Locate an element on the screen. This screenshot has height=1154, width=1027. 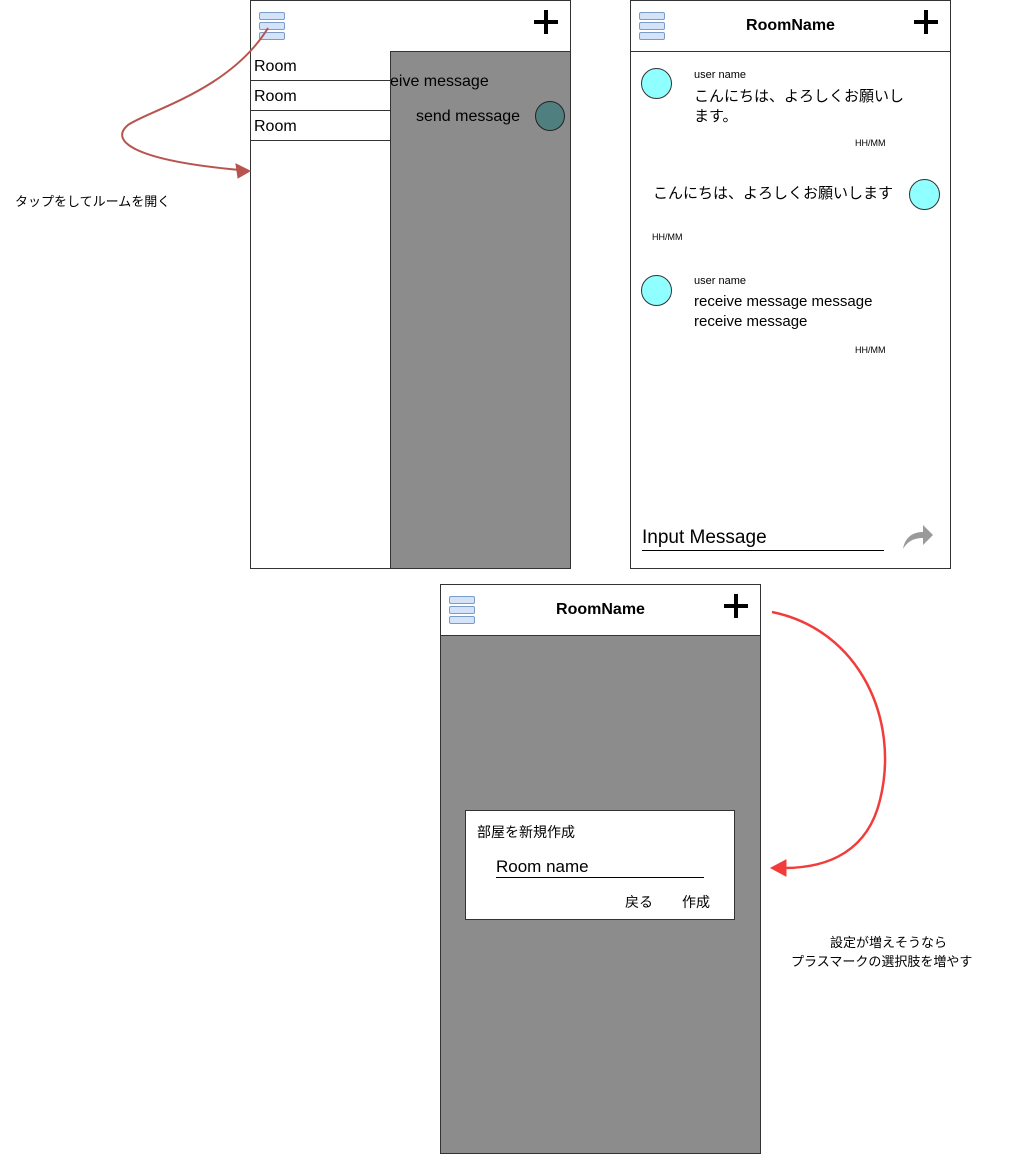
room-drawer: Room Room Room is located at coordinates (321, 309).